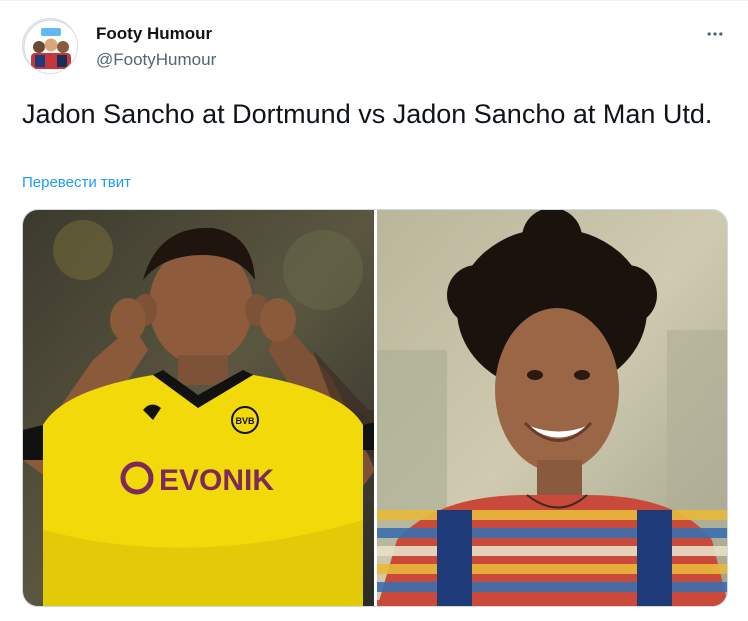  I want to click on shirt-sponsor-text: EVONIK, so click(216, 480).